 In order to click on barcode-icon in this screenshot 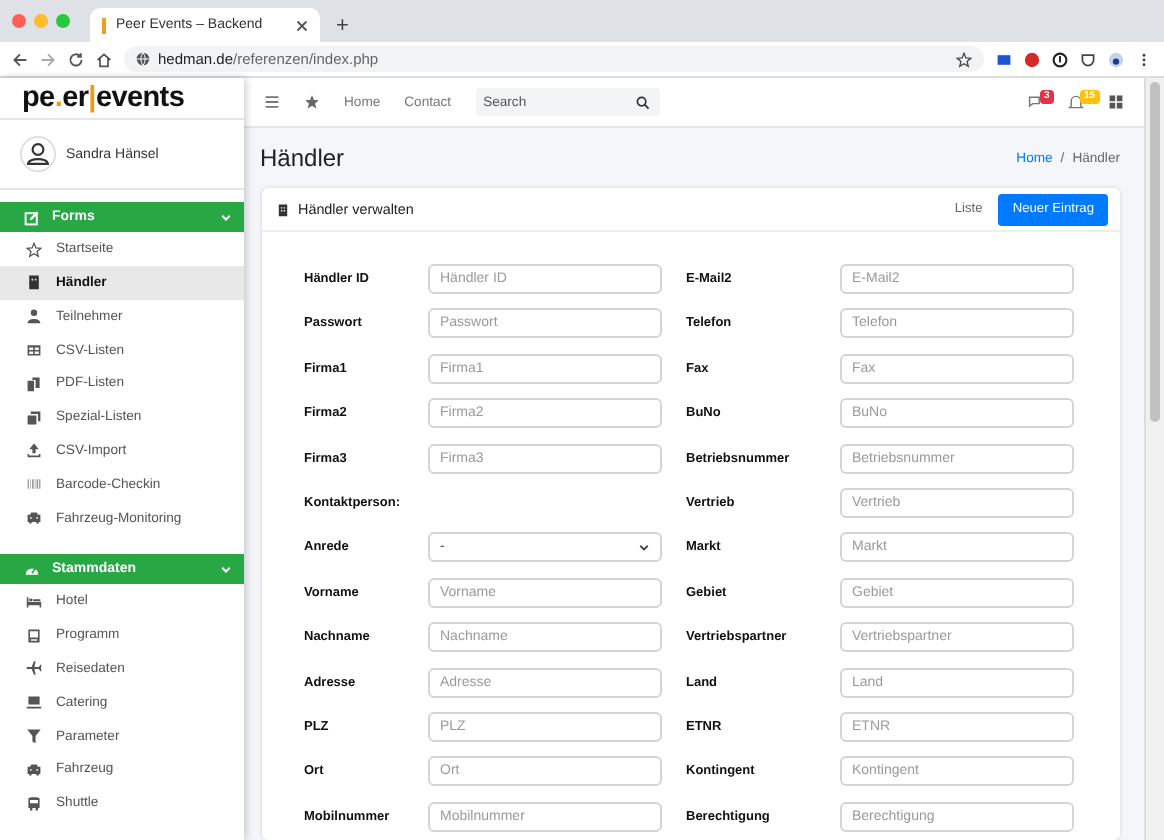, I will do `click(34, 484)`.